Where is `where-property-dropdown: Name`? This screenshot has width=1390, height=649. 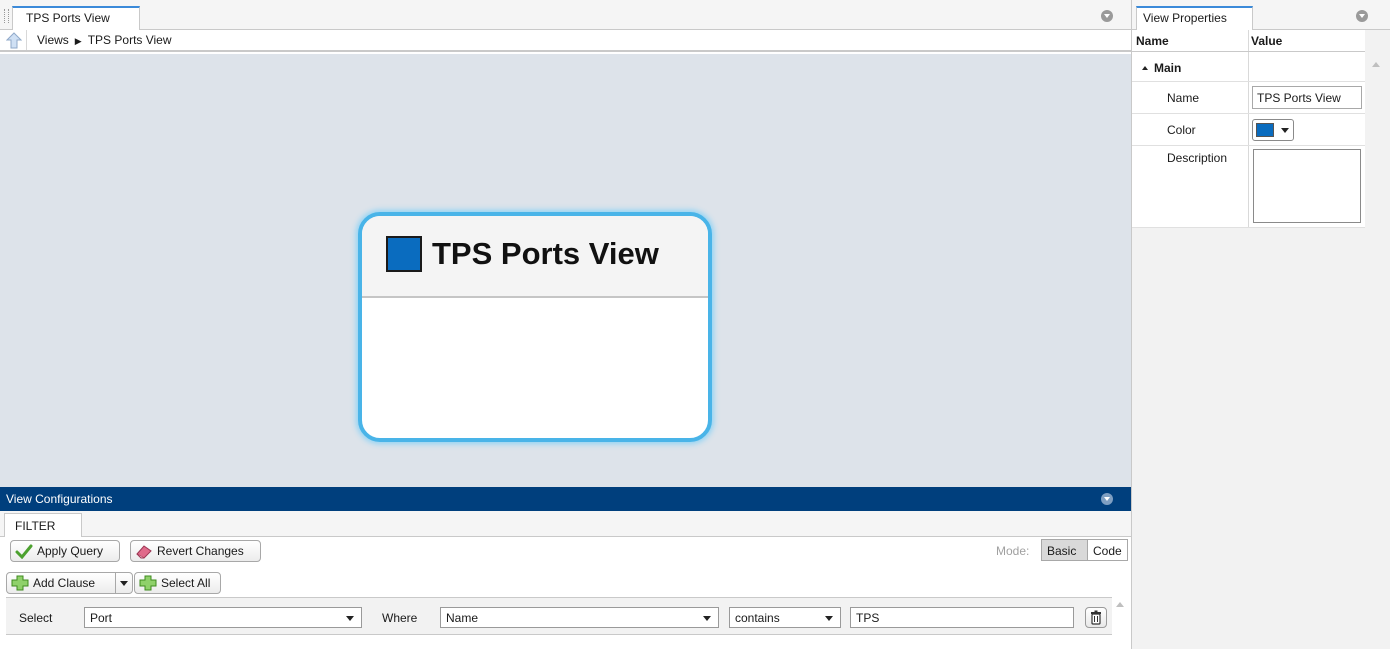
where-property-dropdown: Name is located at coordinates (579, 617).